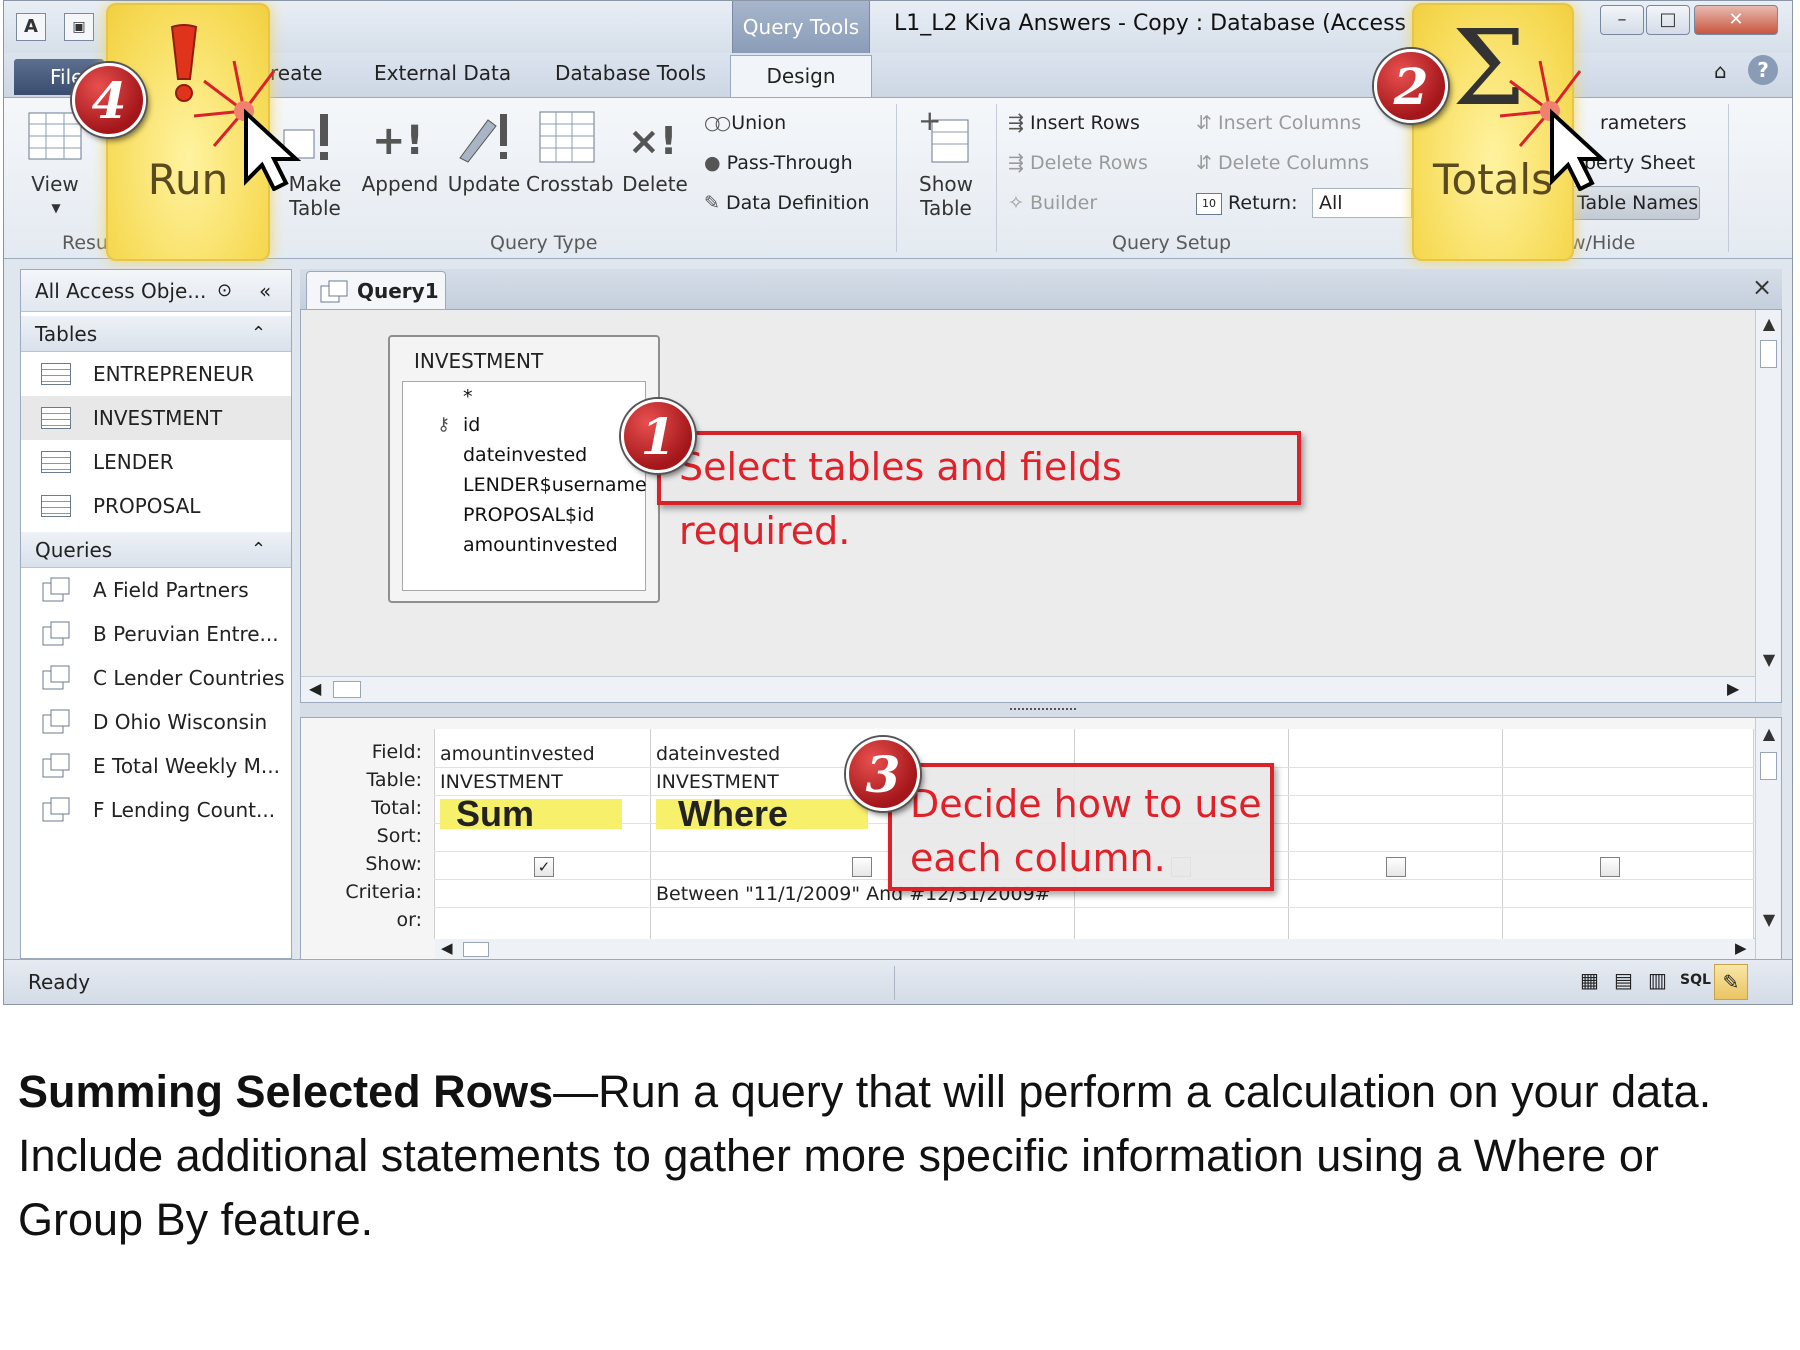 This screenshot has height=1350, width=1800. I want to click on col1-show-checkbox: ✓, so click(544, 867).